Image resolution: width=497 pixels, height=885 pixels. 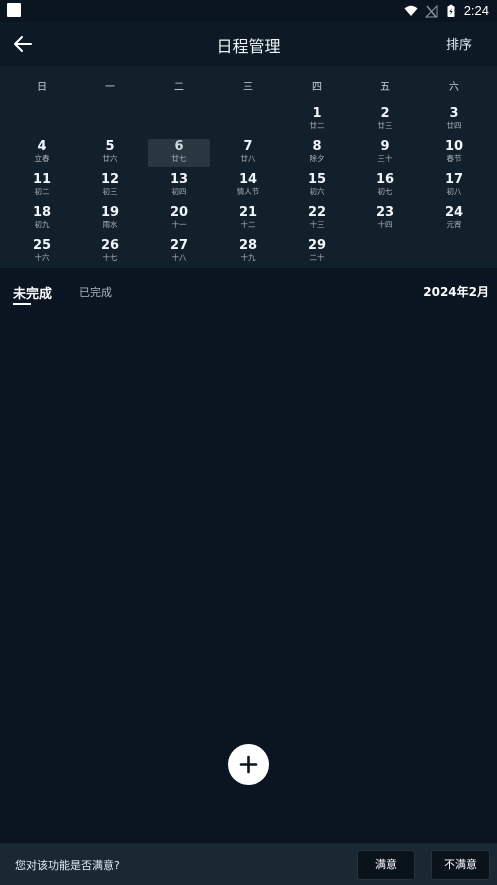 What do you see at coordinates (460, 865) in the screenshot?
I see `unsatisfied-button: 不满意` at bounding box center [460, 865].